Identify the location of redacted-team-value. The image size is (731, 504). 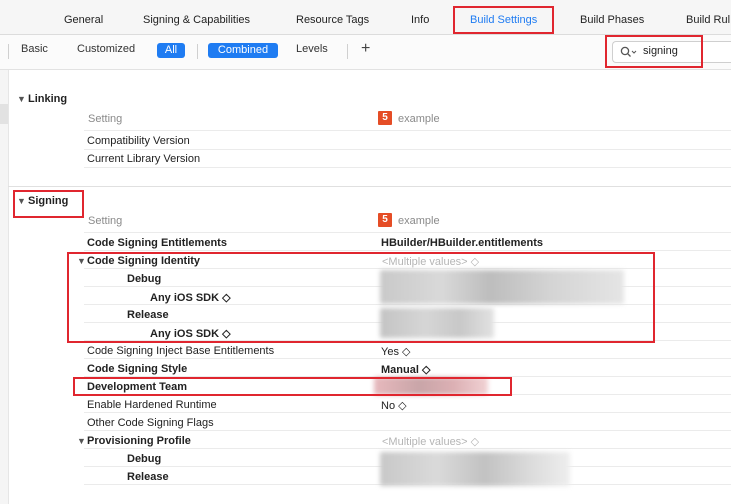
(431, 386).